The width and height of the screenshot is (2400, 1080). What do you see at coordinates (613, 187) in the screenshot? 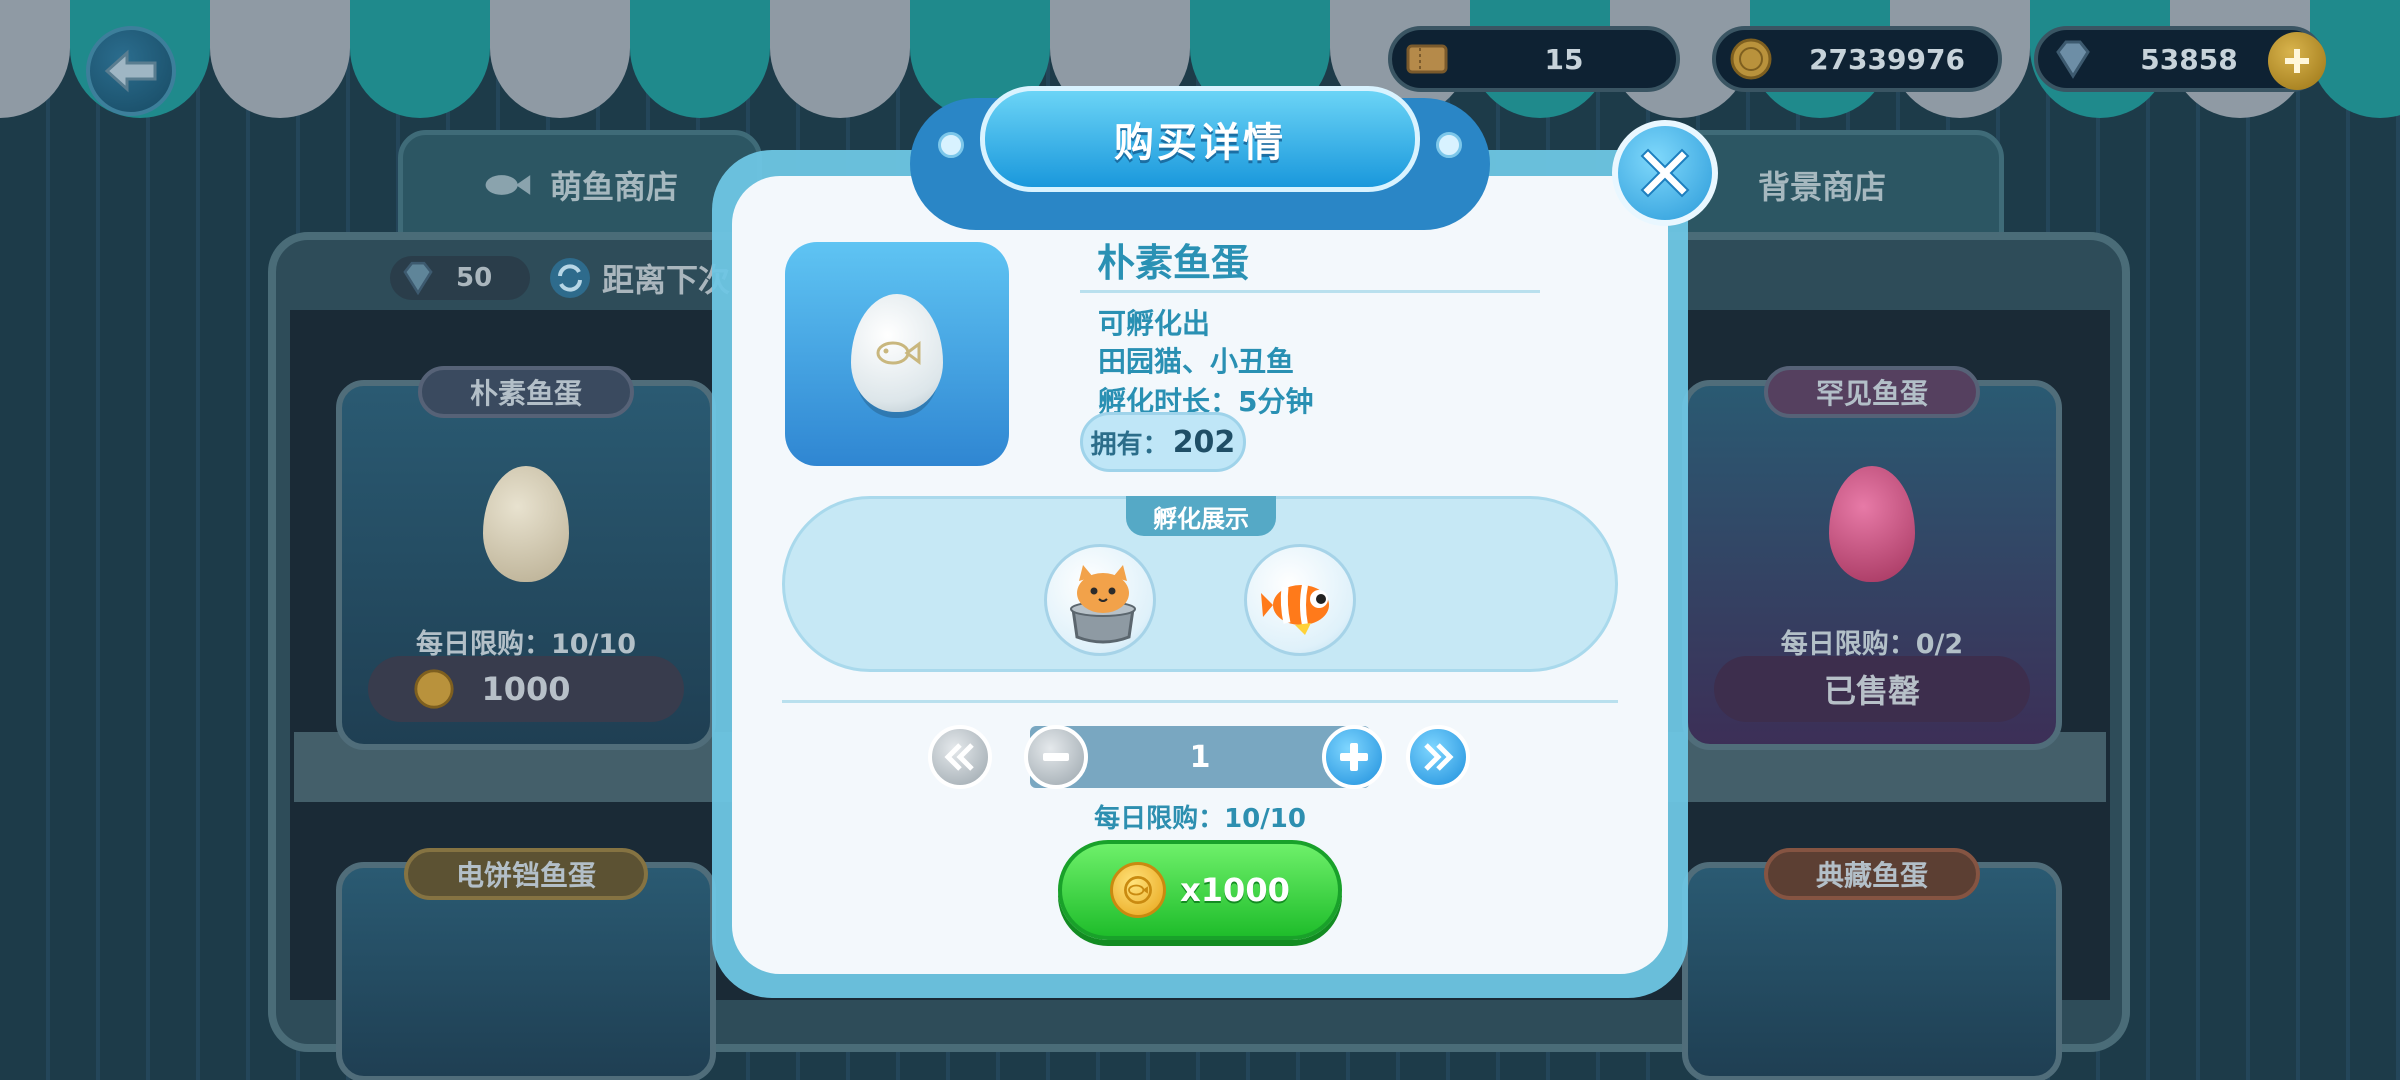
I see `tab-label: 萌鱼商店` at bounding box center [613, 187].